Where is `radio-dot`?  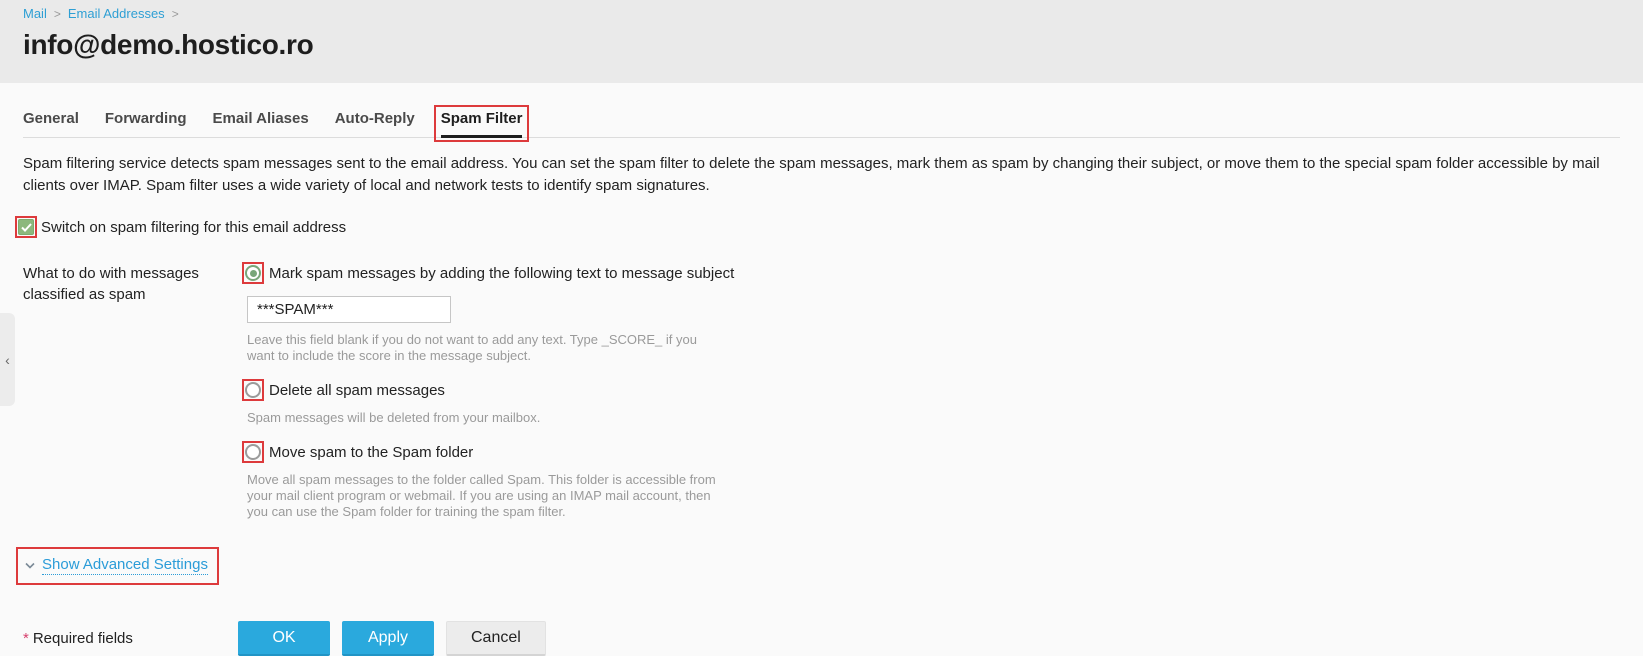 radio-dot is located at coordinates (253, 273).